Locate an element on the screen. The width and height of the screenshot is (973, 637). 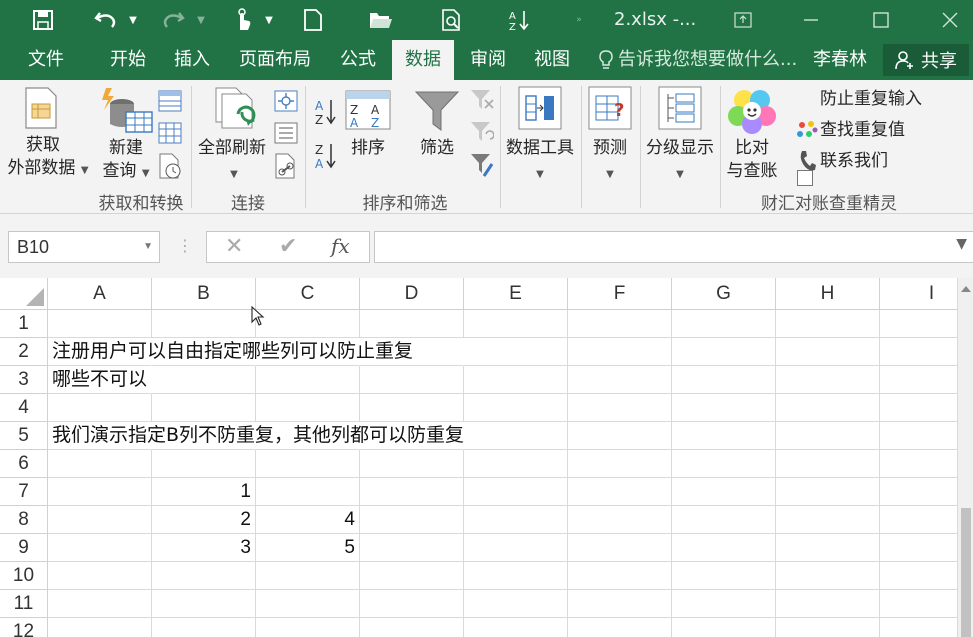
cell-a6 is located at coordinates (100, 464).